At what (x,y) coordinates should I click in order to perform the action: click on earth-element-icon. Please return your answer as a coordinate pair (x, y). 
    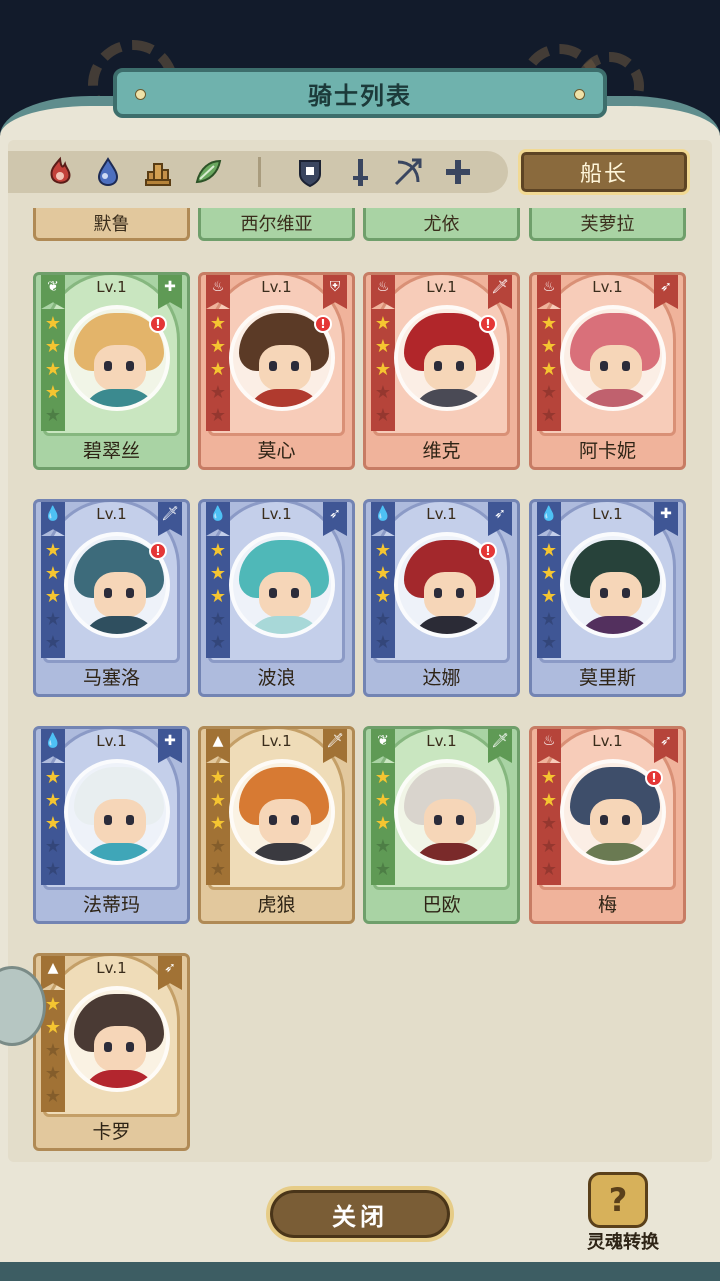
    Looking at the image, I should click on (158, 172).